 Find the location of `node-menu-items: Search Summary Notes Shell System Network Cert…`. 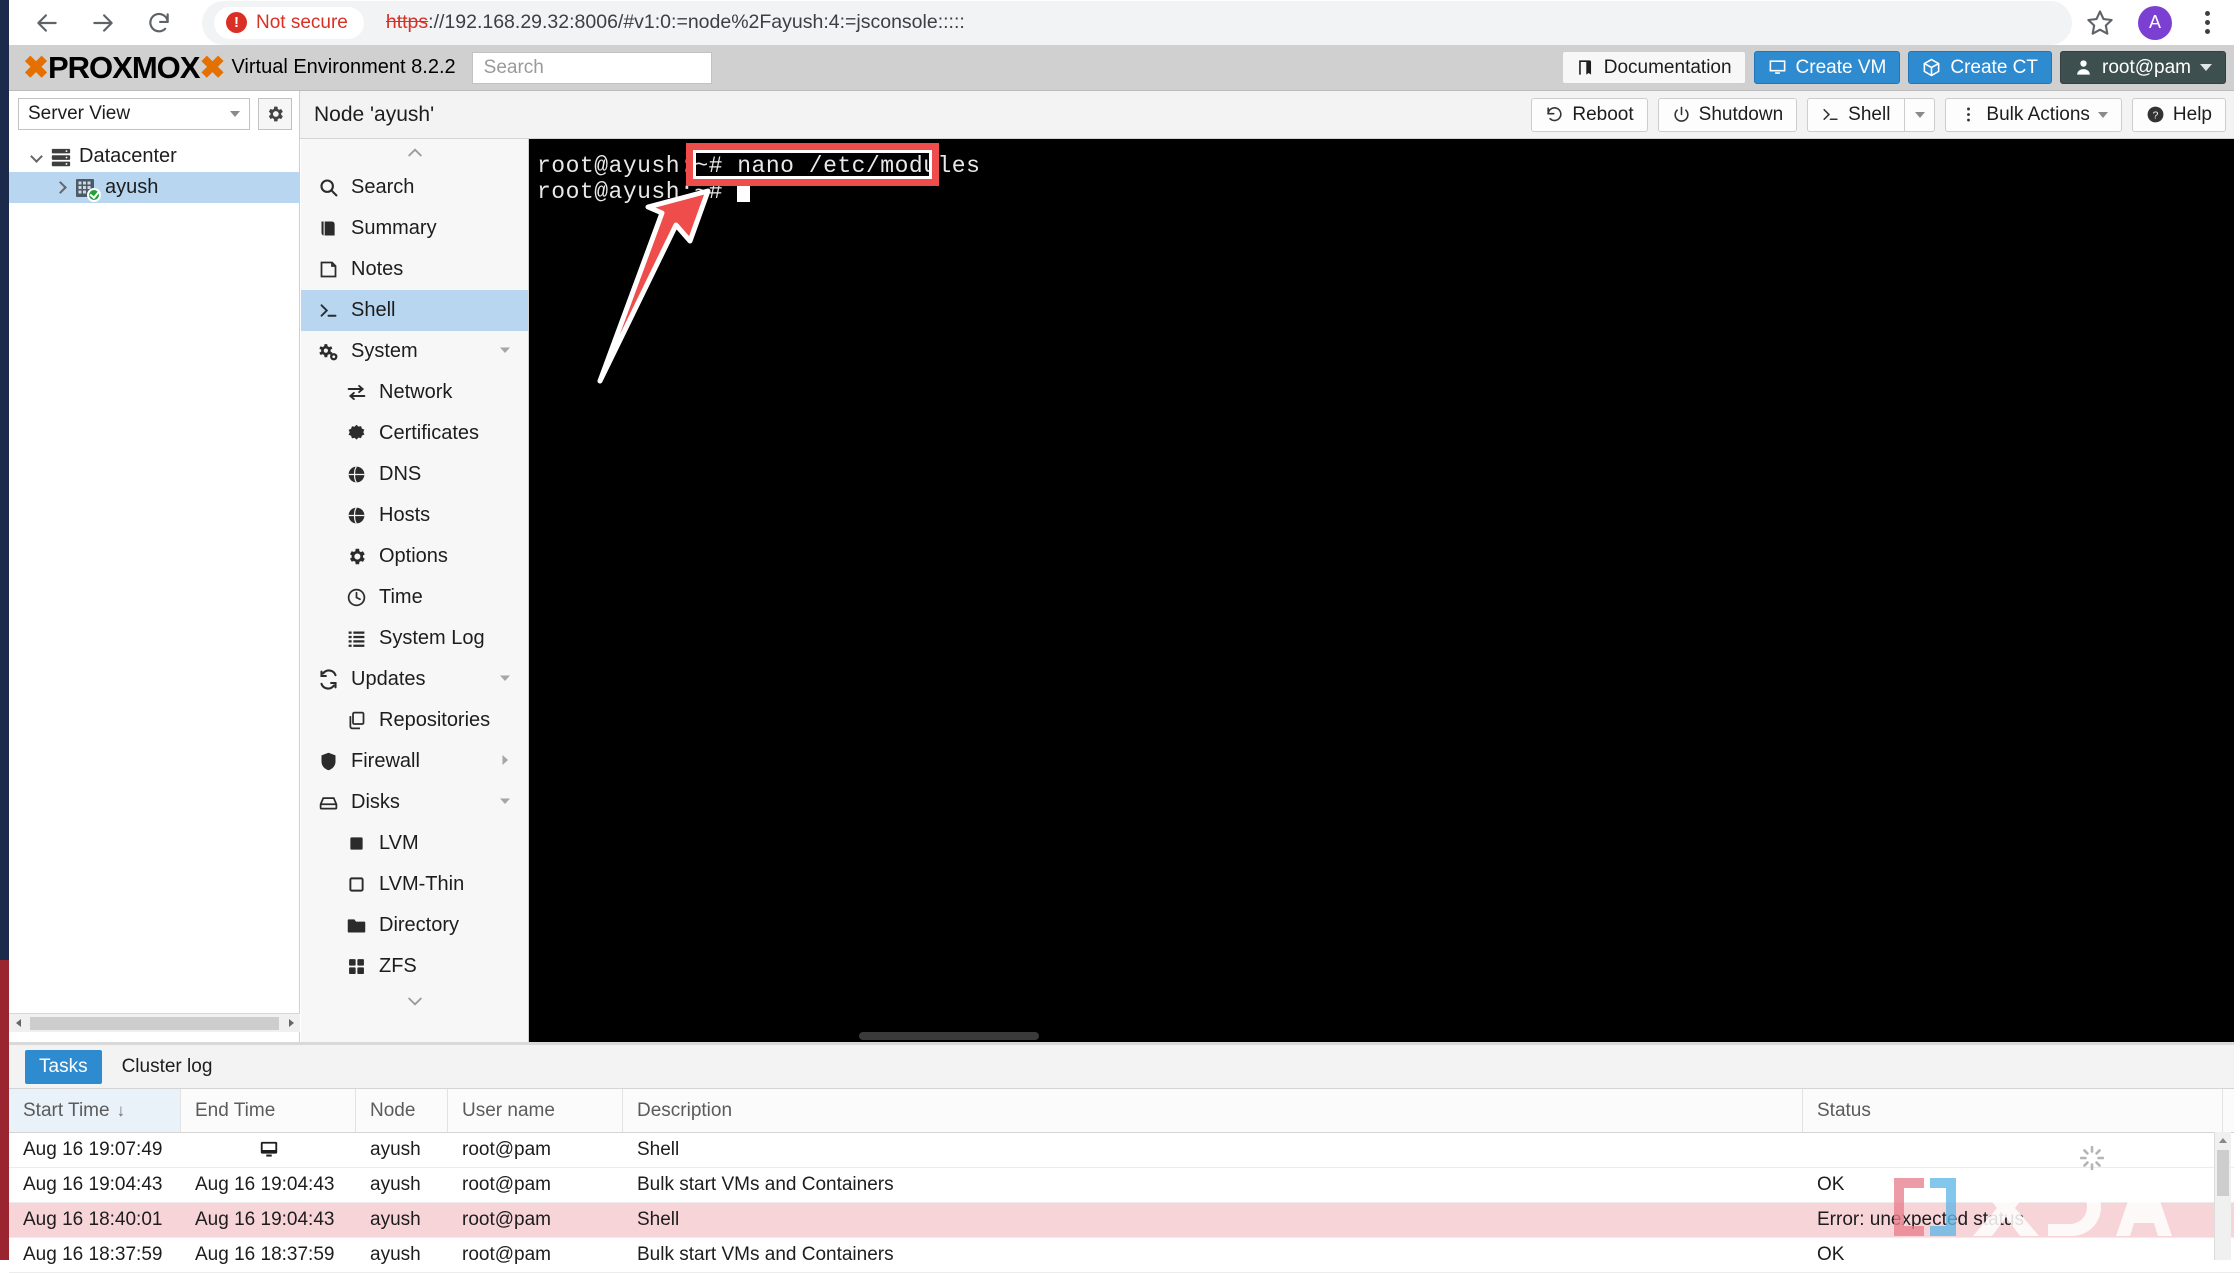

node-menu-items: Search Summary Notes Shell System Network Cert… is located at coordinates (414, 577).